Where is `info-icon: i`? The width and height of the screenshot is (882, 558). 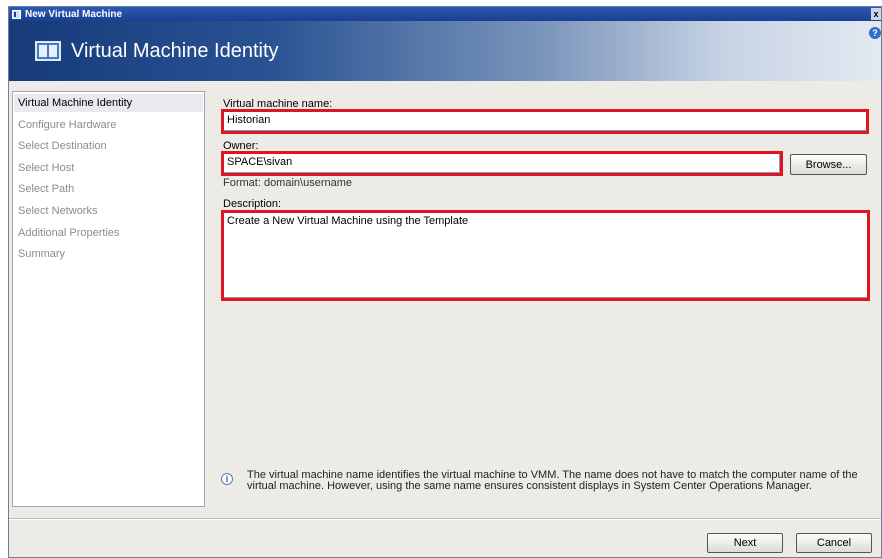 info-icon: i is located at coordinates (227, 479).